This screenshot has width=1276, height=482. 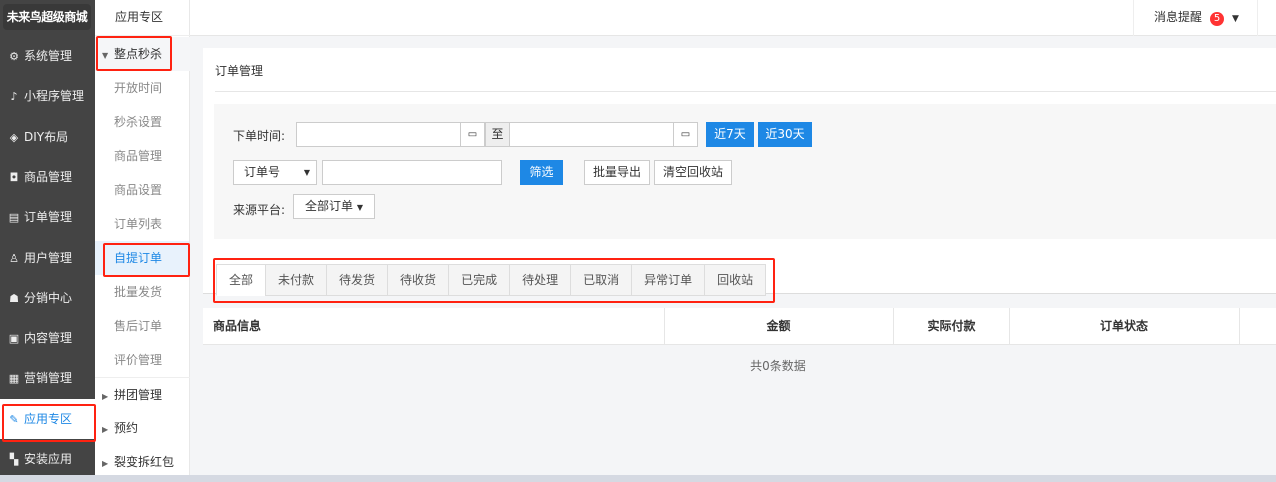 I want to click on sidebar-item-1: ♪ 小程序管理, so click(x=47, y=96).